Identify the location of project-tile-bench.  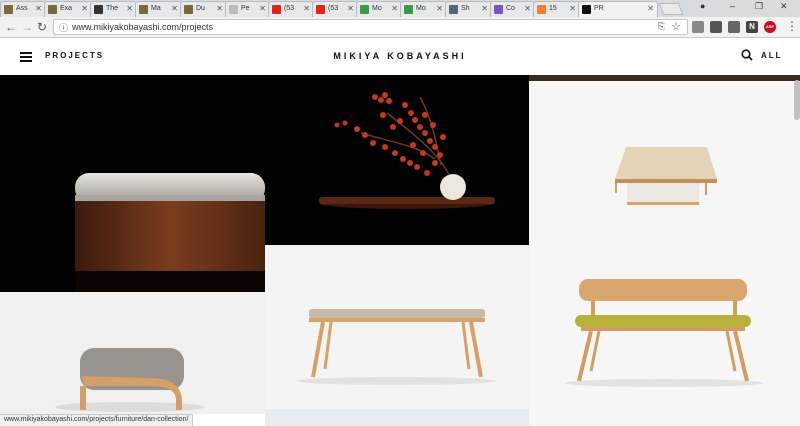
(397, 327).